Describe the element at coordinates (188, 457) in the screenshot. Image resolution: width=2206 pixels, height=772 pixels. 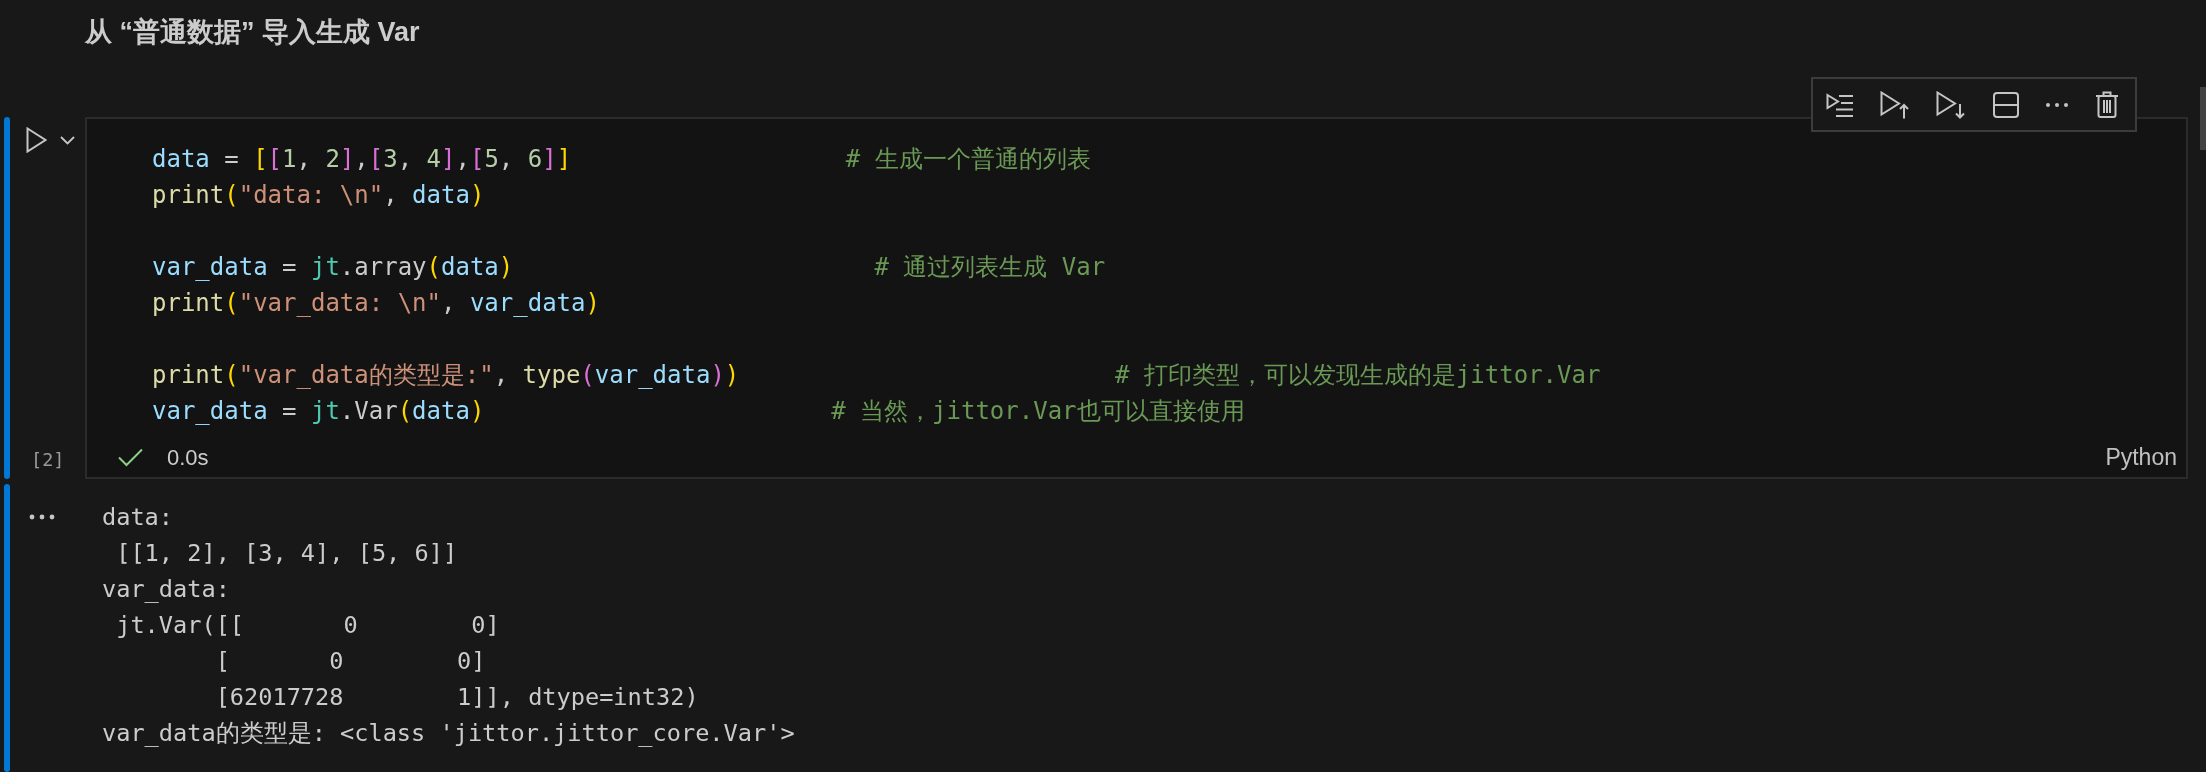
I see `execution-time: 0.0s` at that location.